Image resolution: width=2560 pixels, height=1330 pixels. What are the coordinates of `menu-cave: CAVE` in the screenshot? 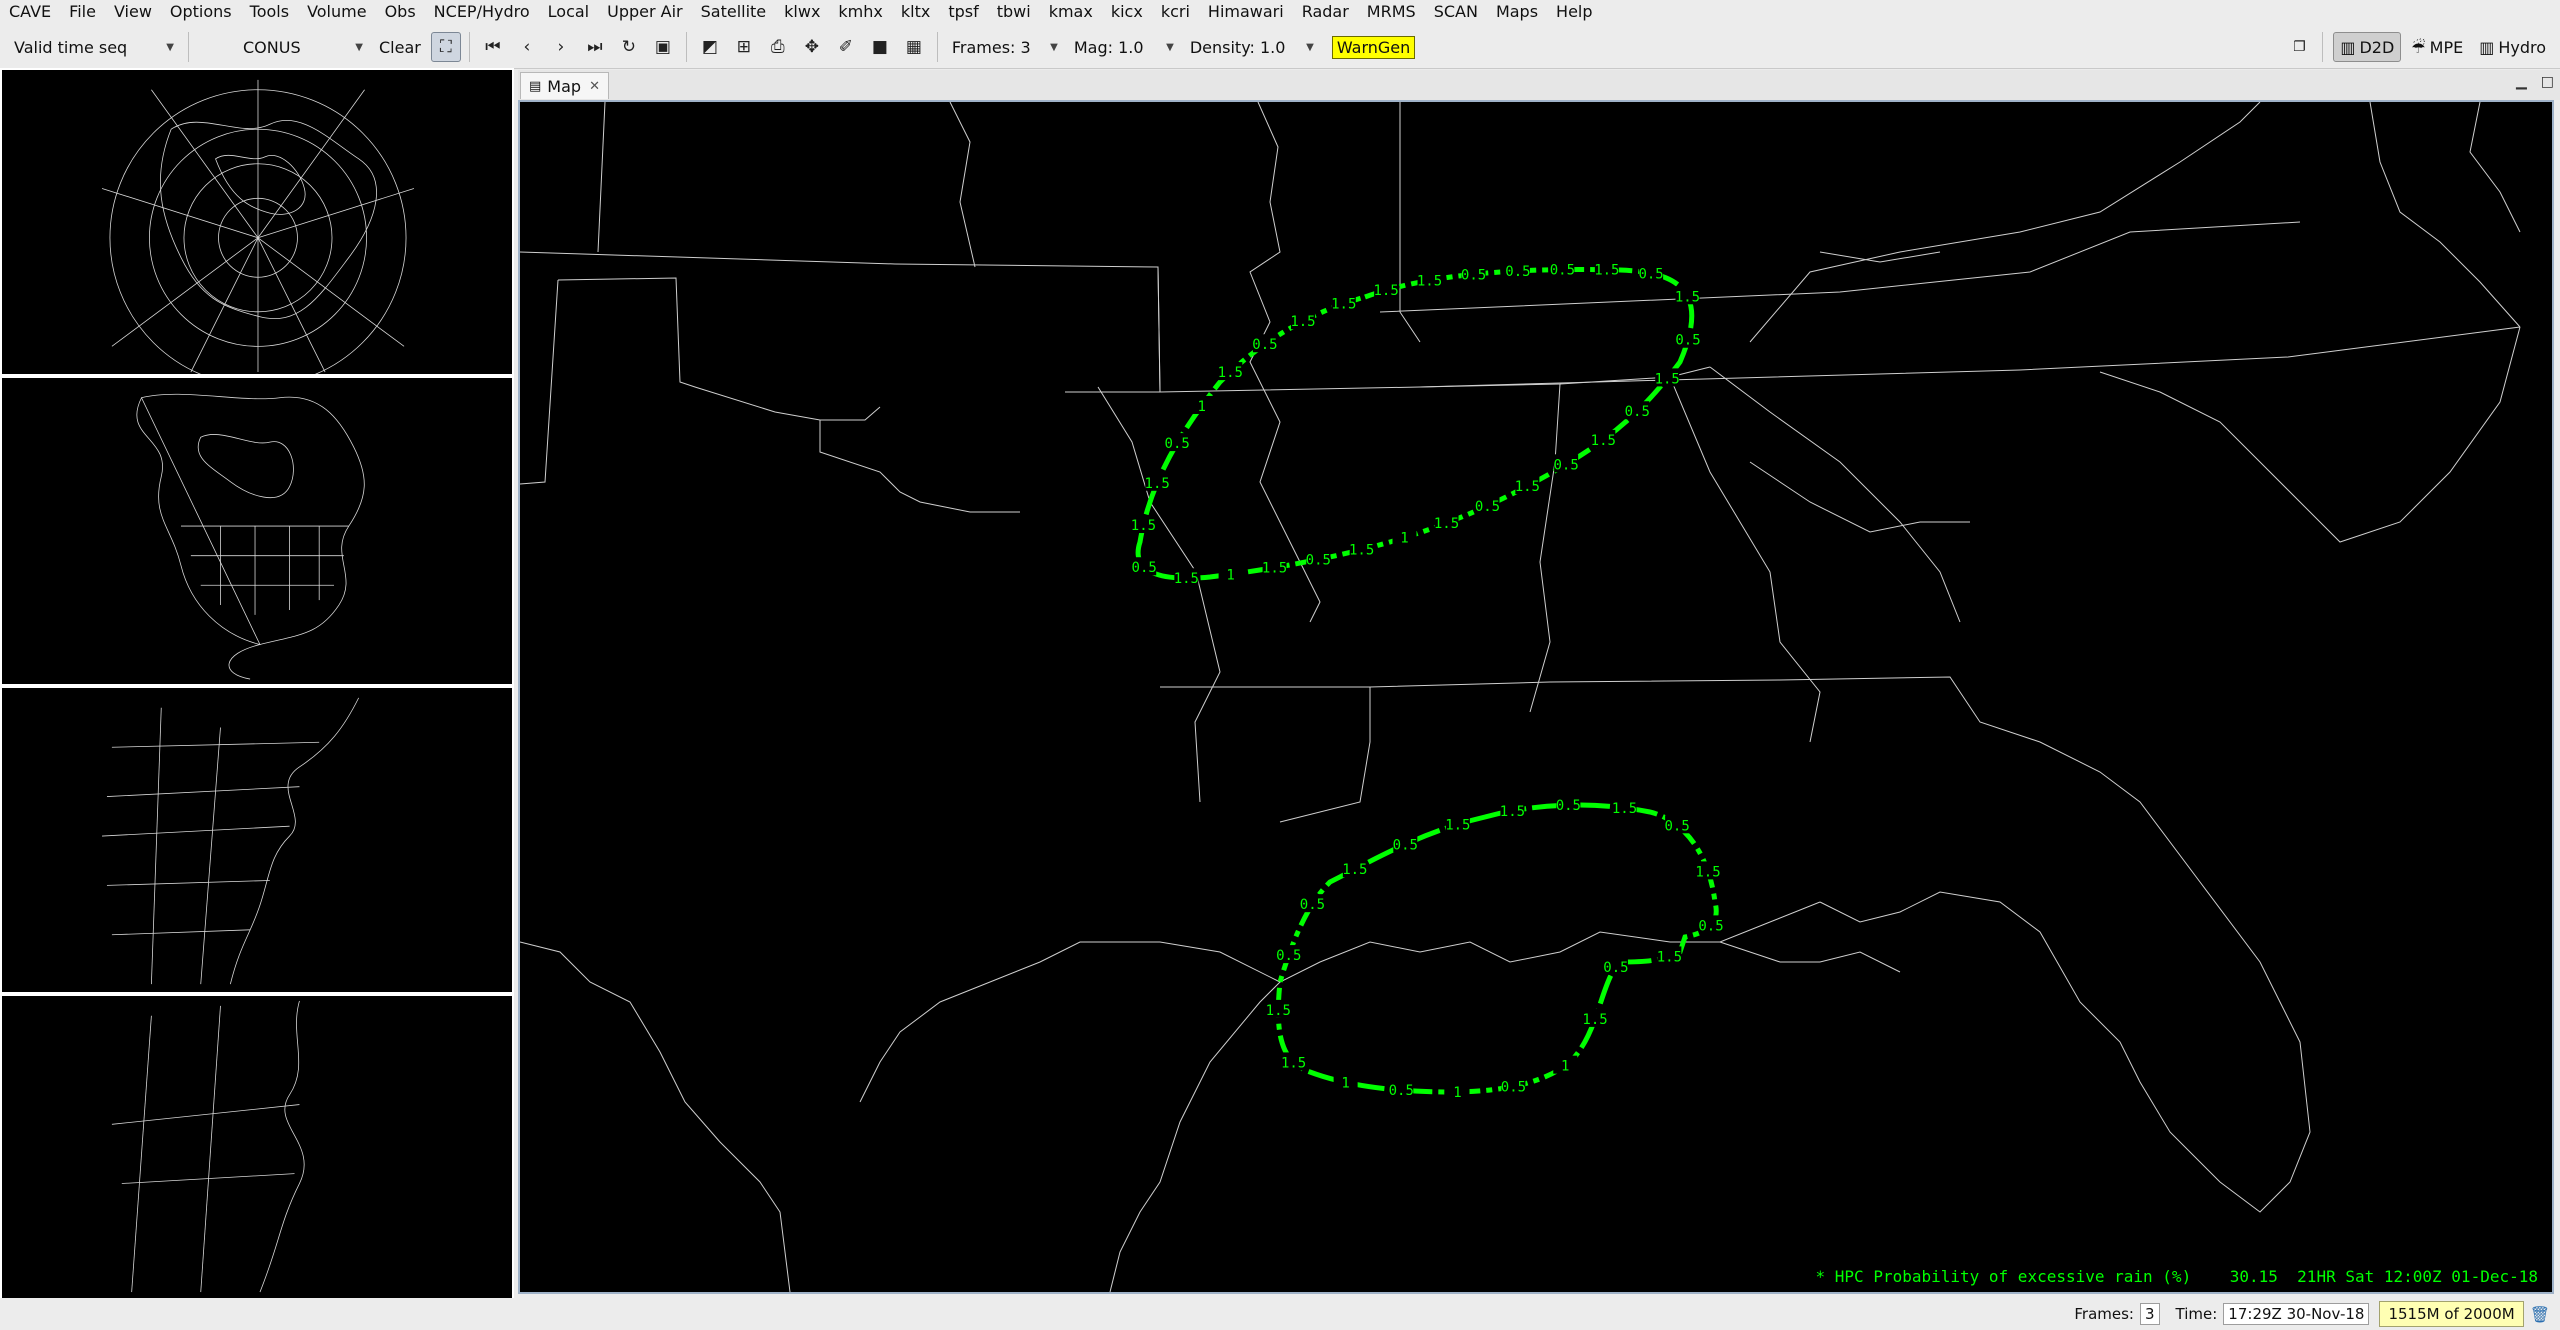 It's located at (30, 12).